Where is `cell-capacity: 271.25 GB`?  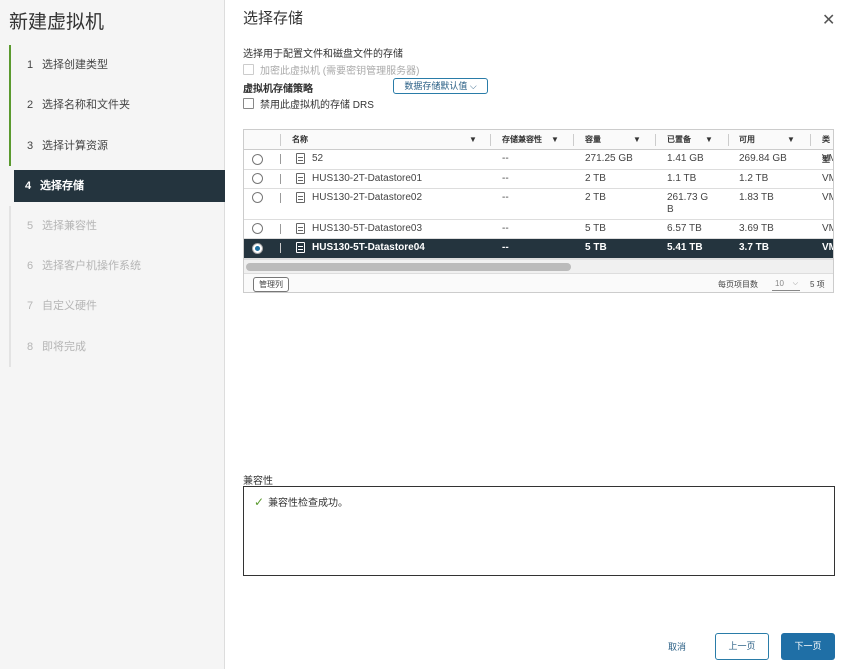 cell-capacity: 271.25 GB is located at coordinates (609, 158).